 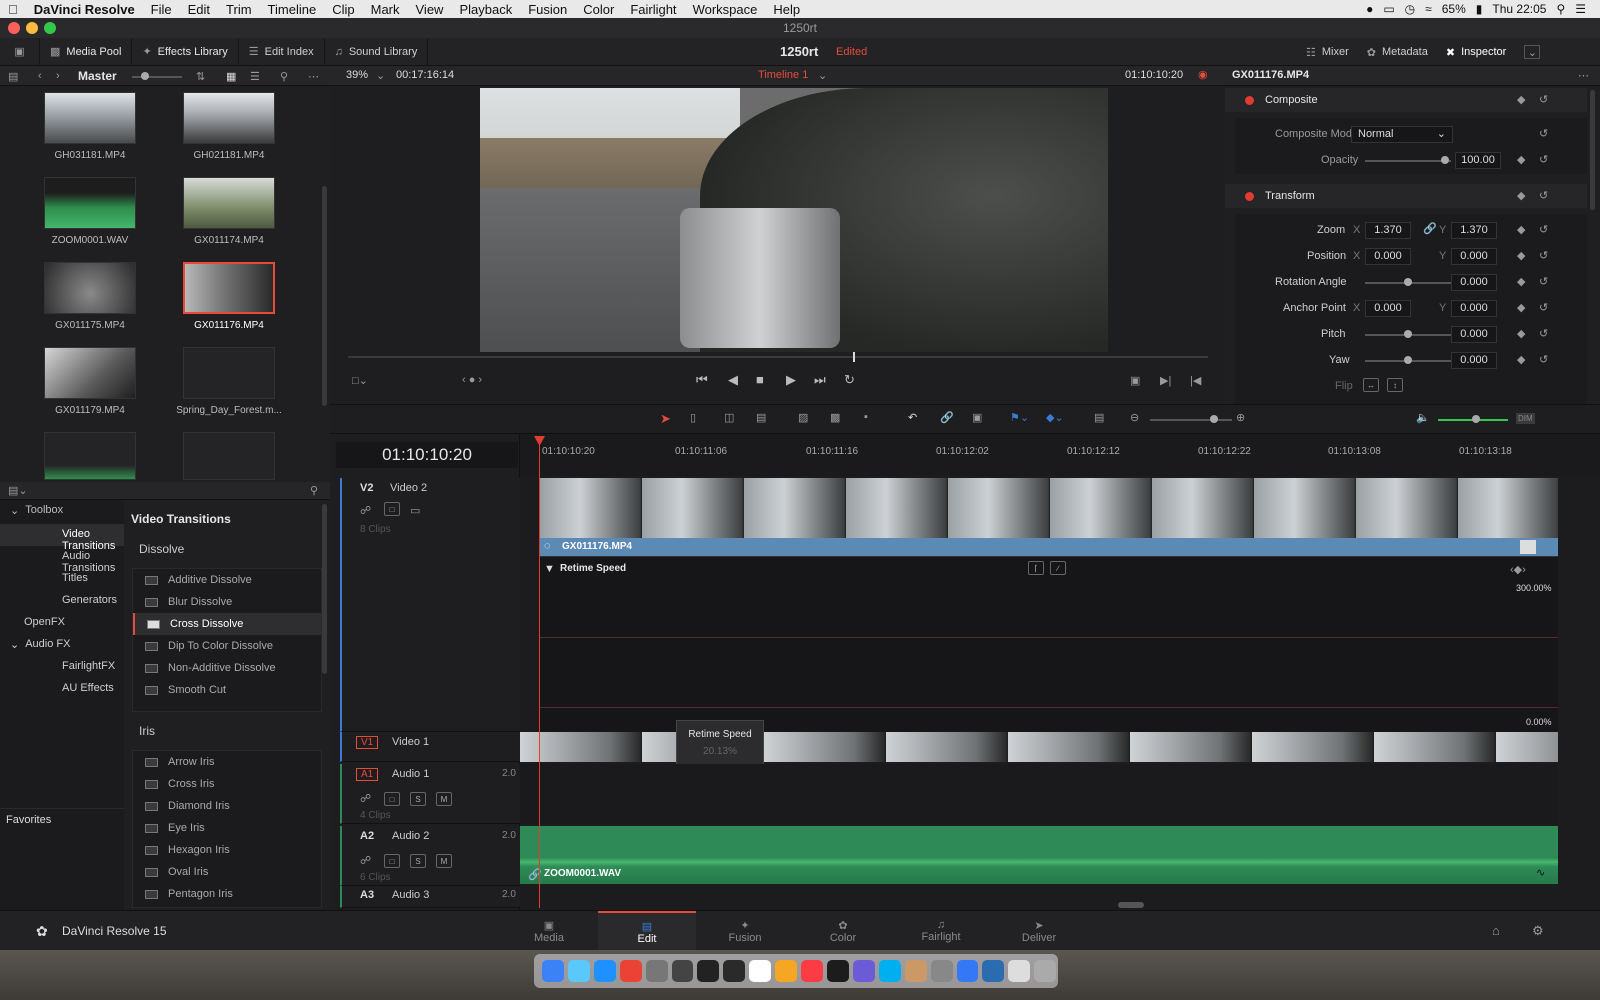 What do you see at coordinates (1388, 230) in the screenshot?
I see `zoom-x-field: 1.370` at bounding box center [1388, 230].